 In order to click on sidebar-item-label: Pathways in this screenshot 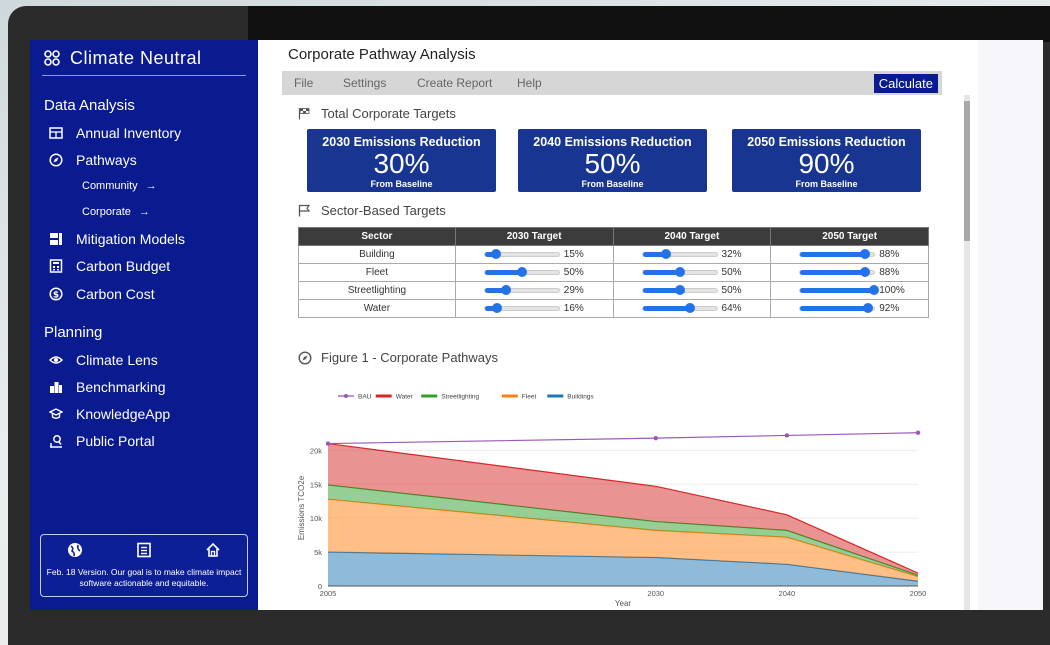, I will do `click(106, 160)`.